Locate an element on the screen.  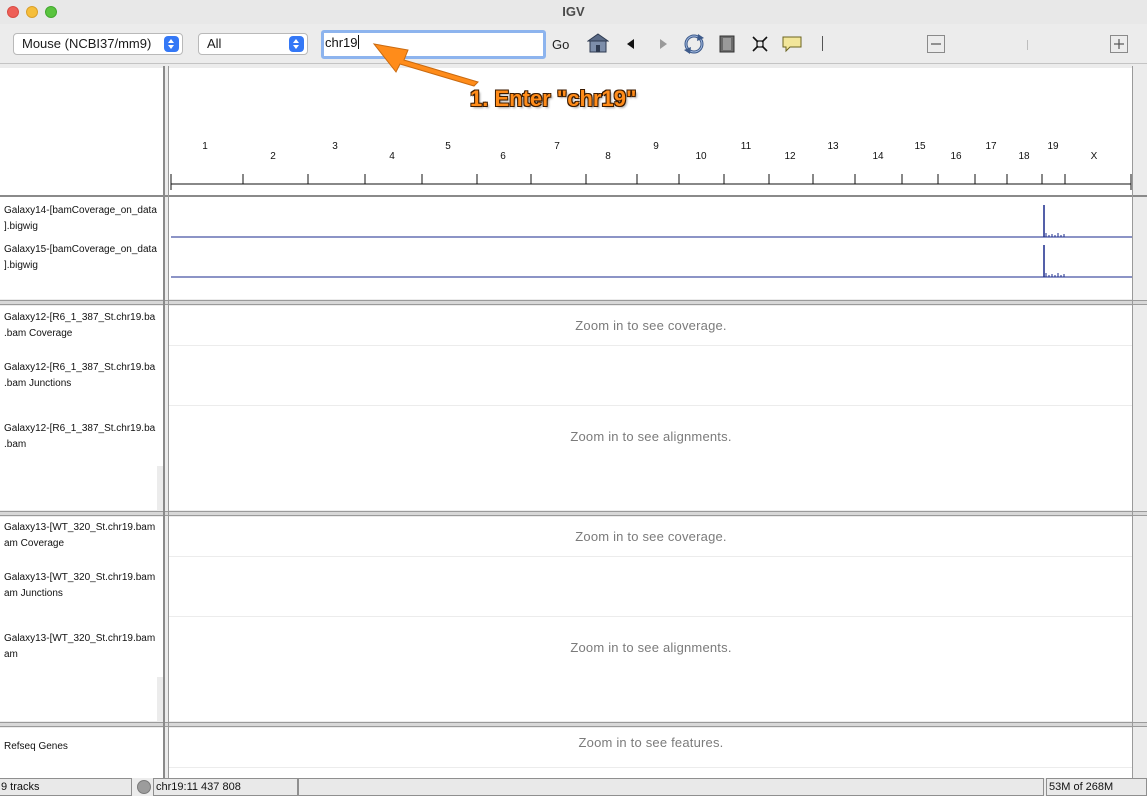
popup-info-icon is located at coordinates (792, 44).